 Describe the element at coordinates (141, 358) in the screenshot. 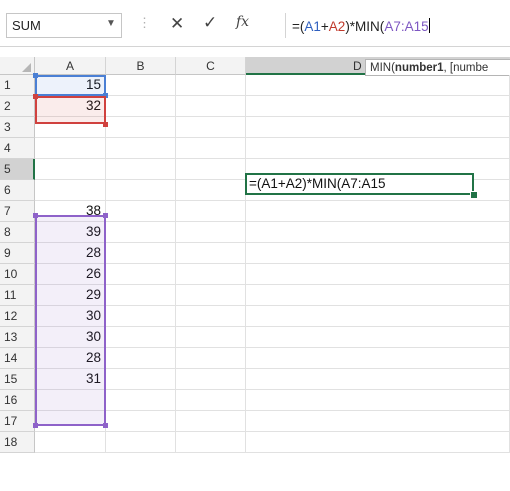

I see `cell-b14` at that location.